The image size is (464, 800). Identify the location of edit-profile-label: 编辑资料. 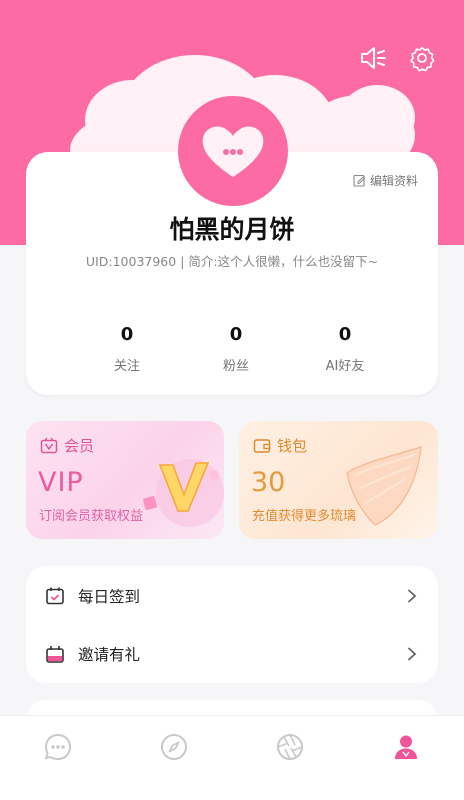
(393, 181).